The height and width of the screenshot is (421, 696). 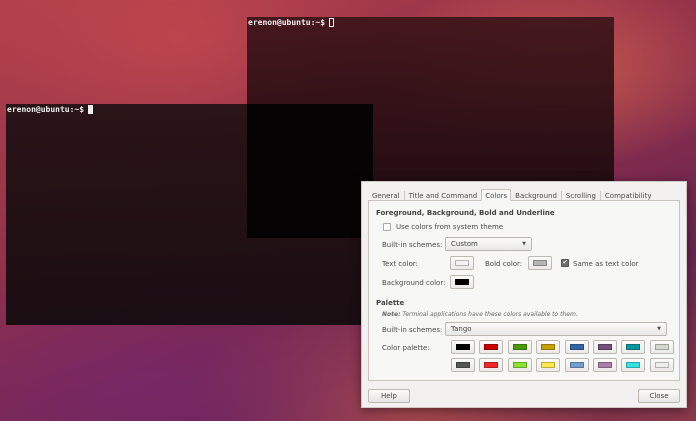 I want to click on close-button: Close, so click(x=659, y=396).